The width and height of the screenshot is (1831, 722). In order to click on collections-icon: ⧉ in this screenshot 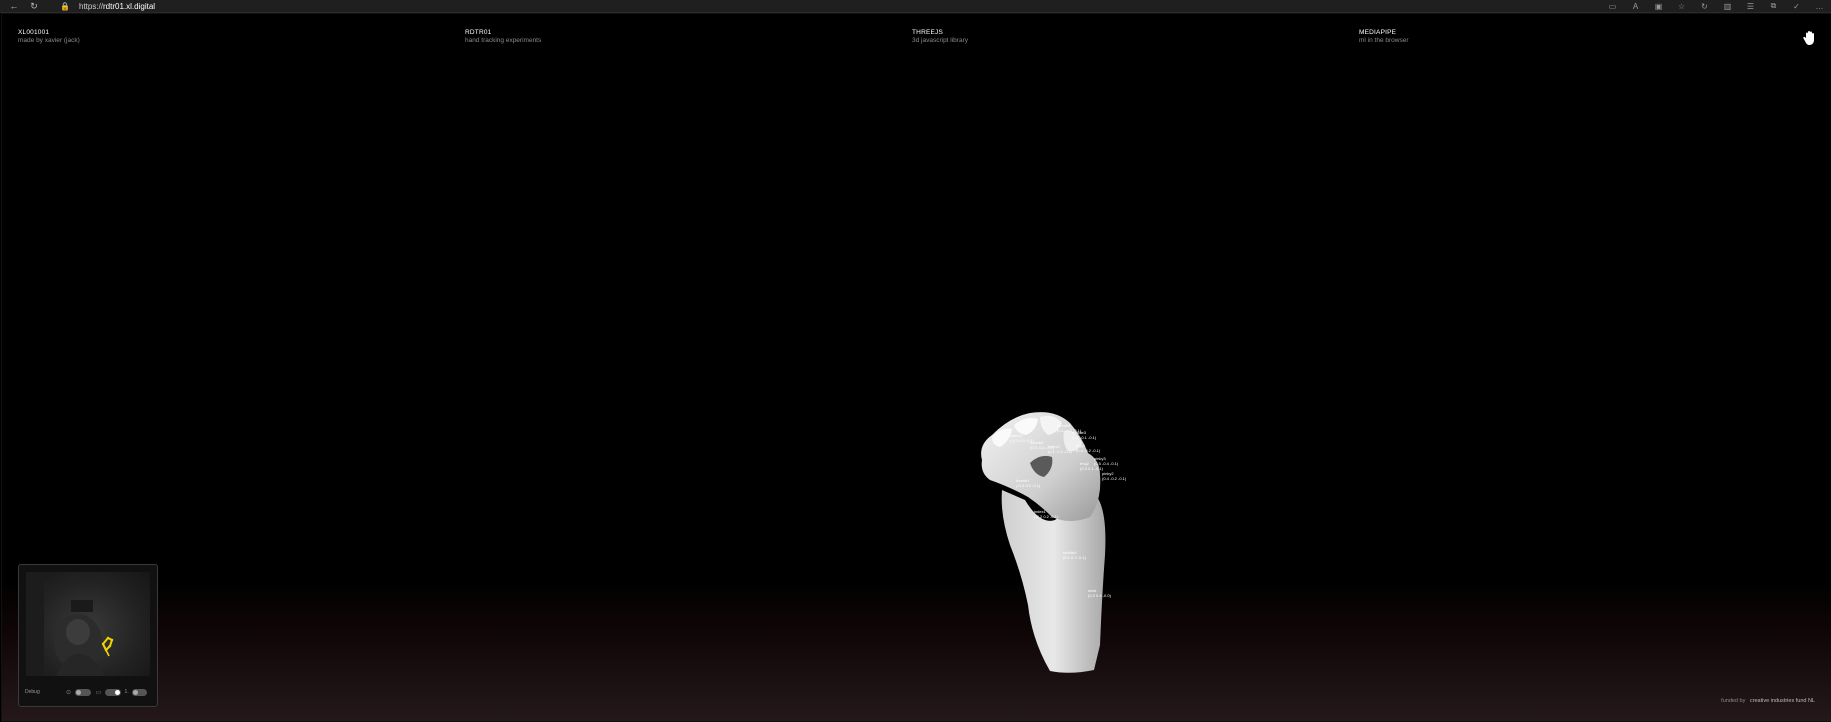, I will do `click(1773, 6)`.